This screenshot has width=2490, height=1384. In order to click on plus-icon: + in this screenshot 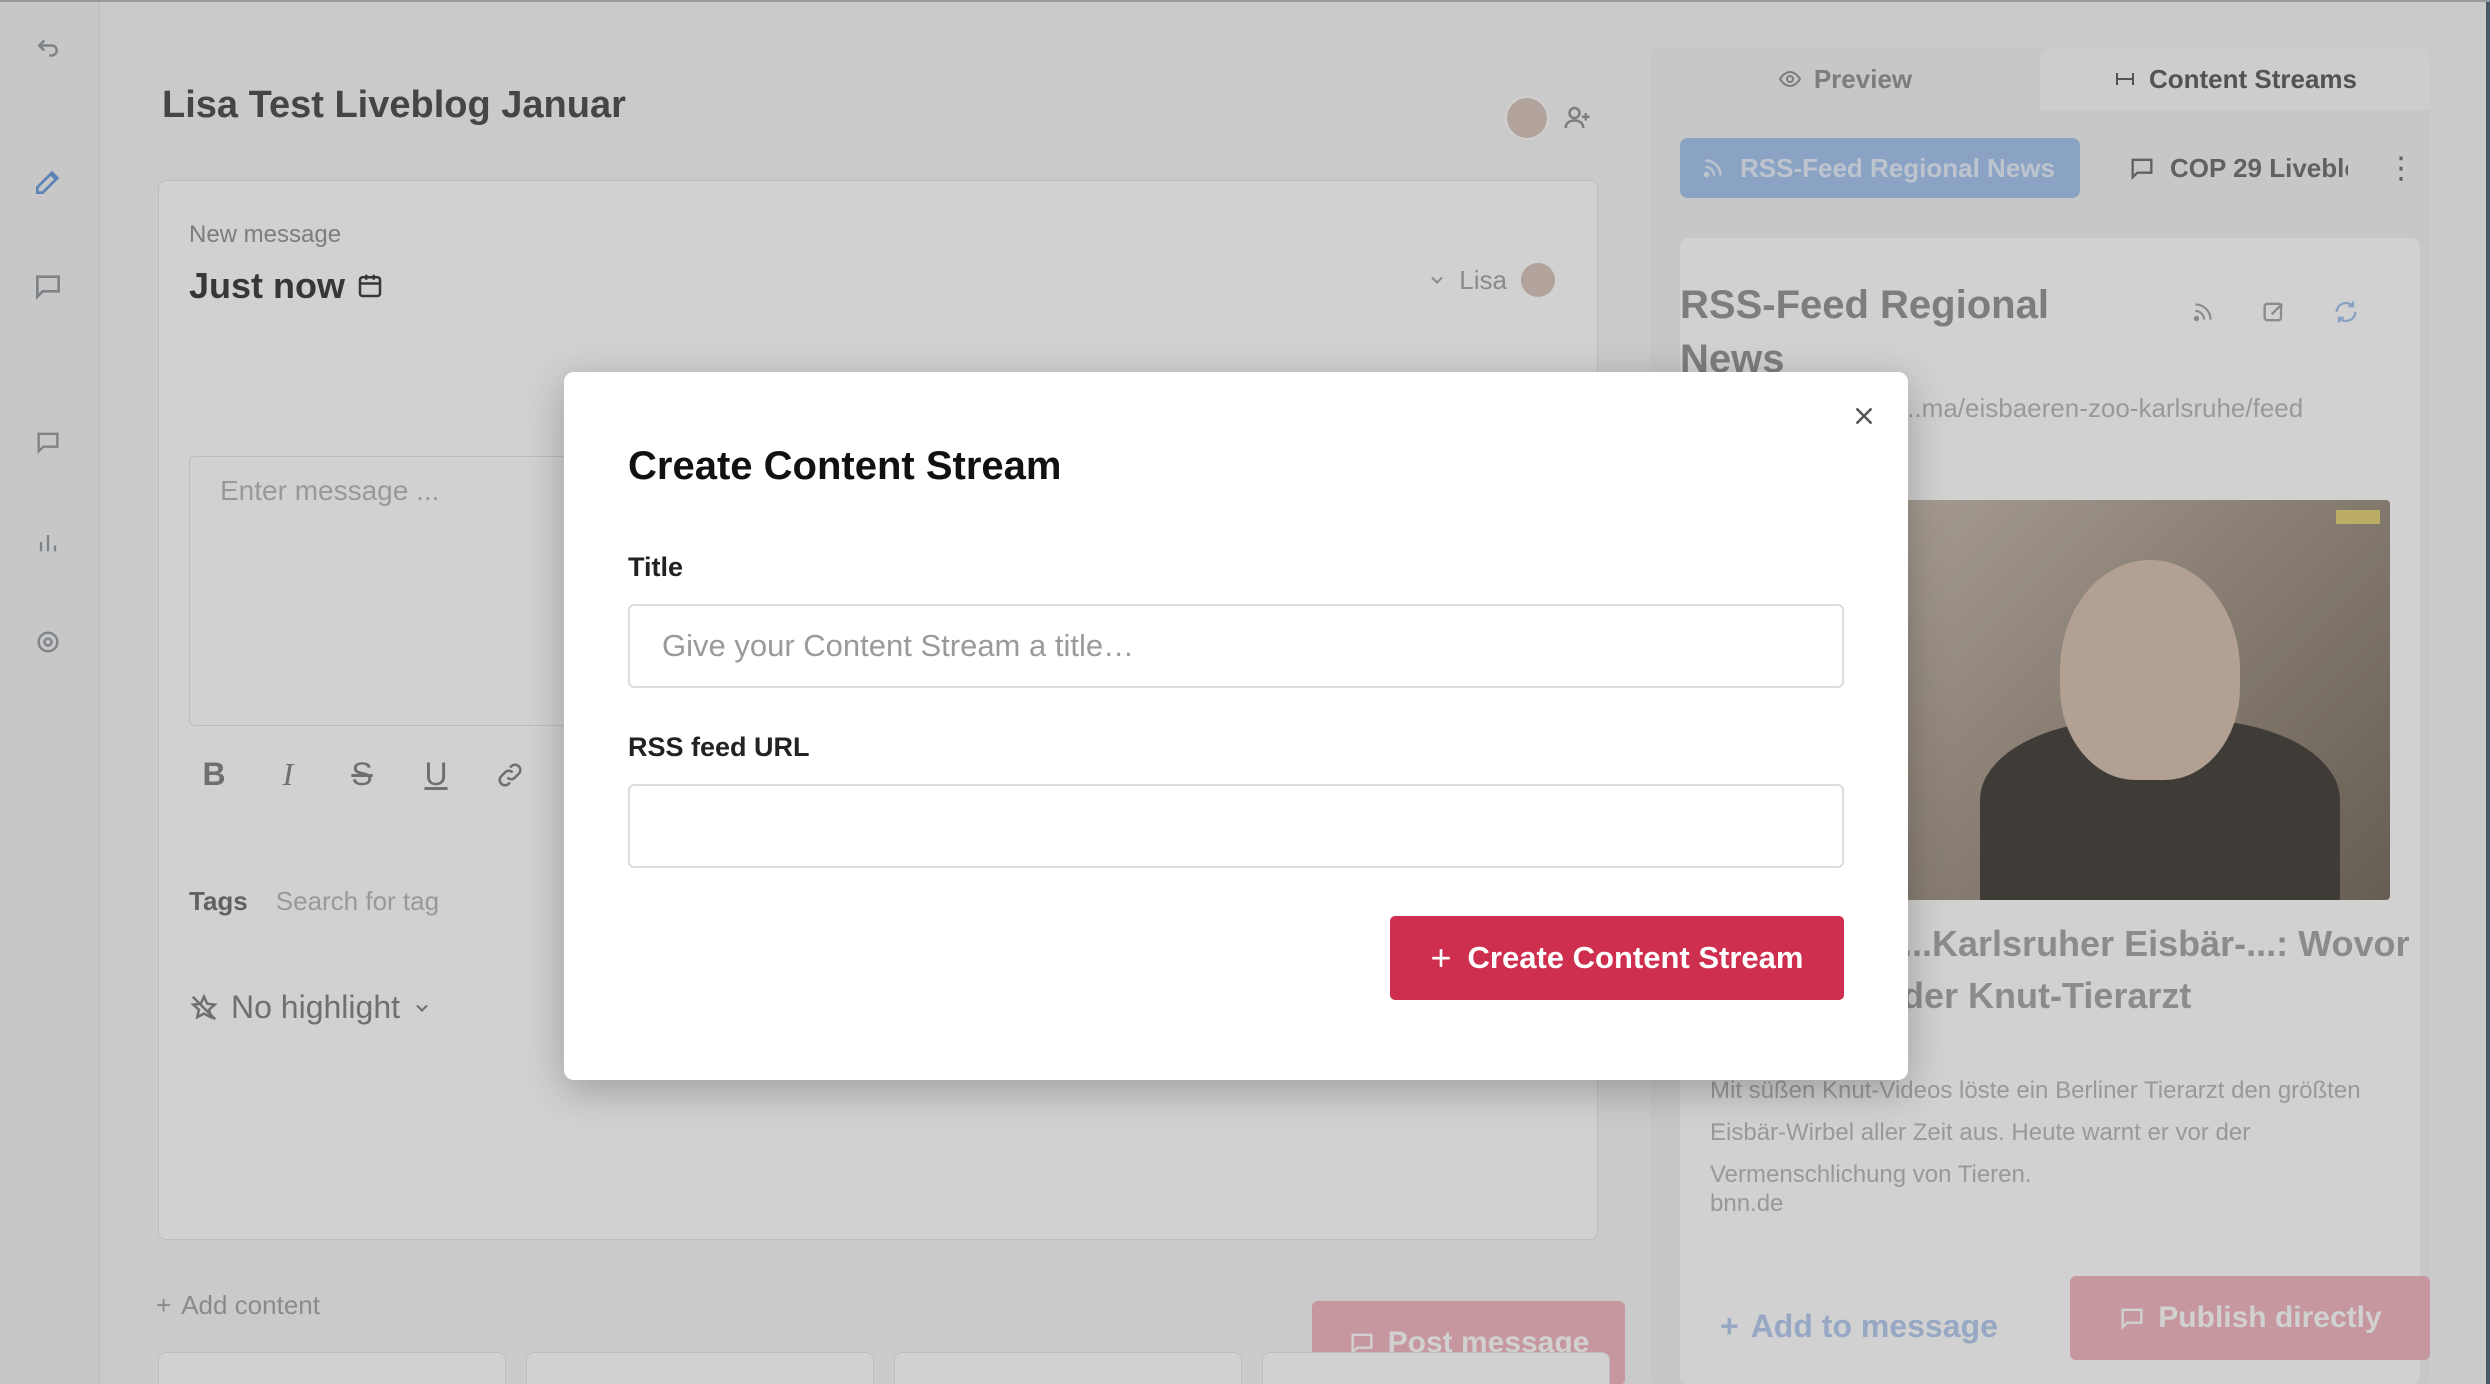, I will do `click(1441, 957)`.